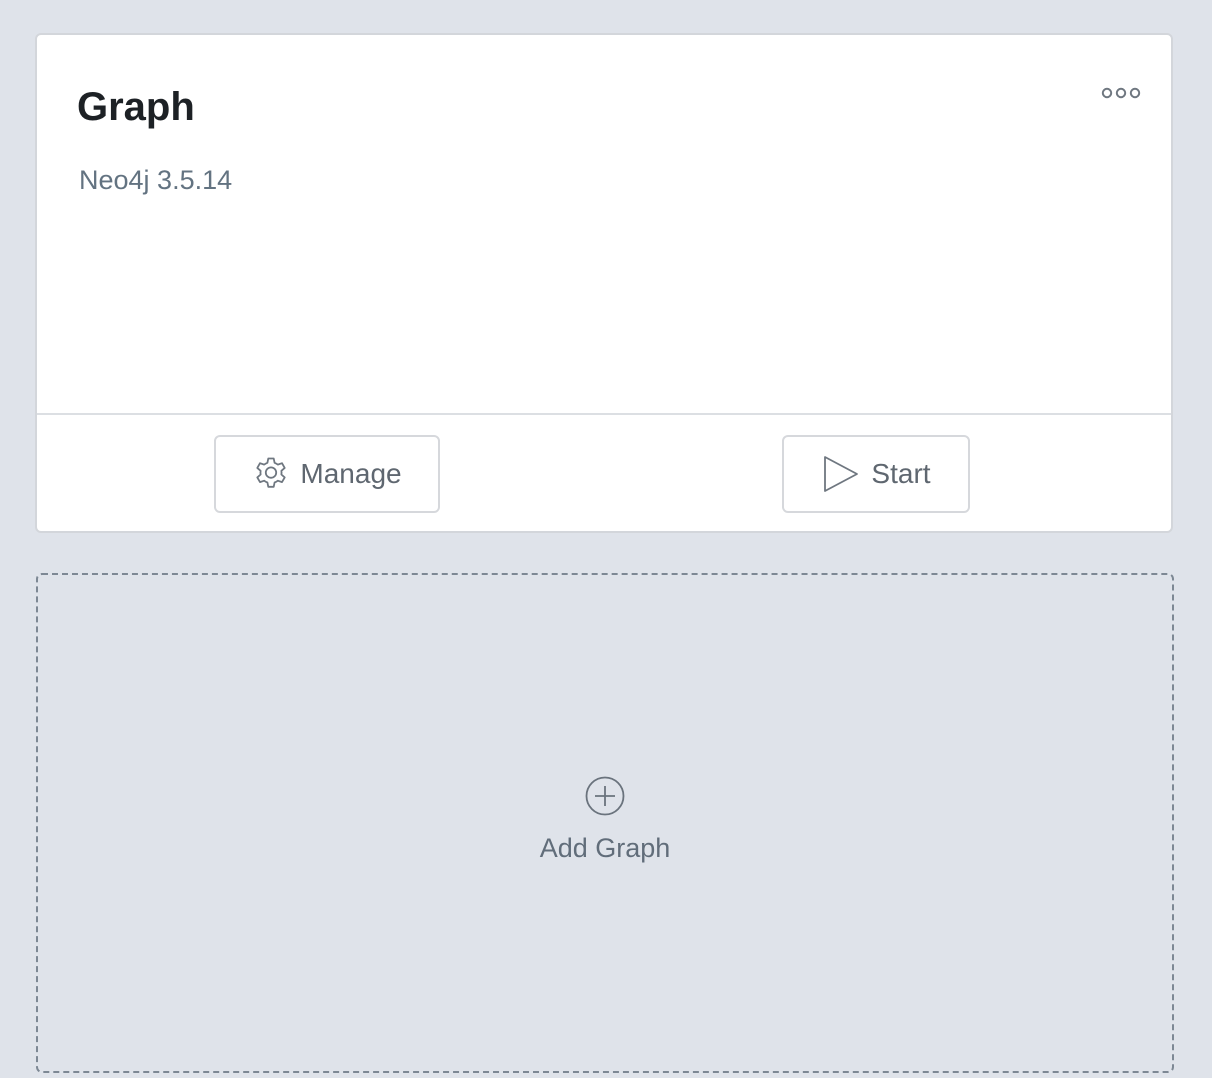 The height and width of the screenshot is (1078, 1212). What do you see at coordinates (156, 180) in the screenshot?
I see `graph-version: Neo4j 3.5.14` at bounding box center [156, 180].